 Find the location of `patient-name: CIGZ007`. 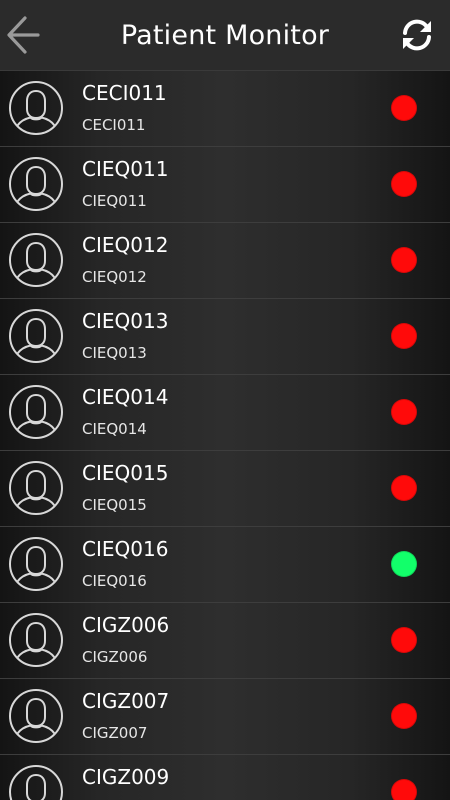

patient-name: CIGZ007 is located at coordinates (126, 701).